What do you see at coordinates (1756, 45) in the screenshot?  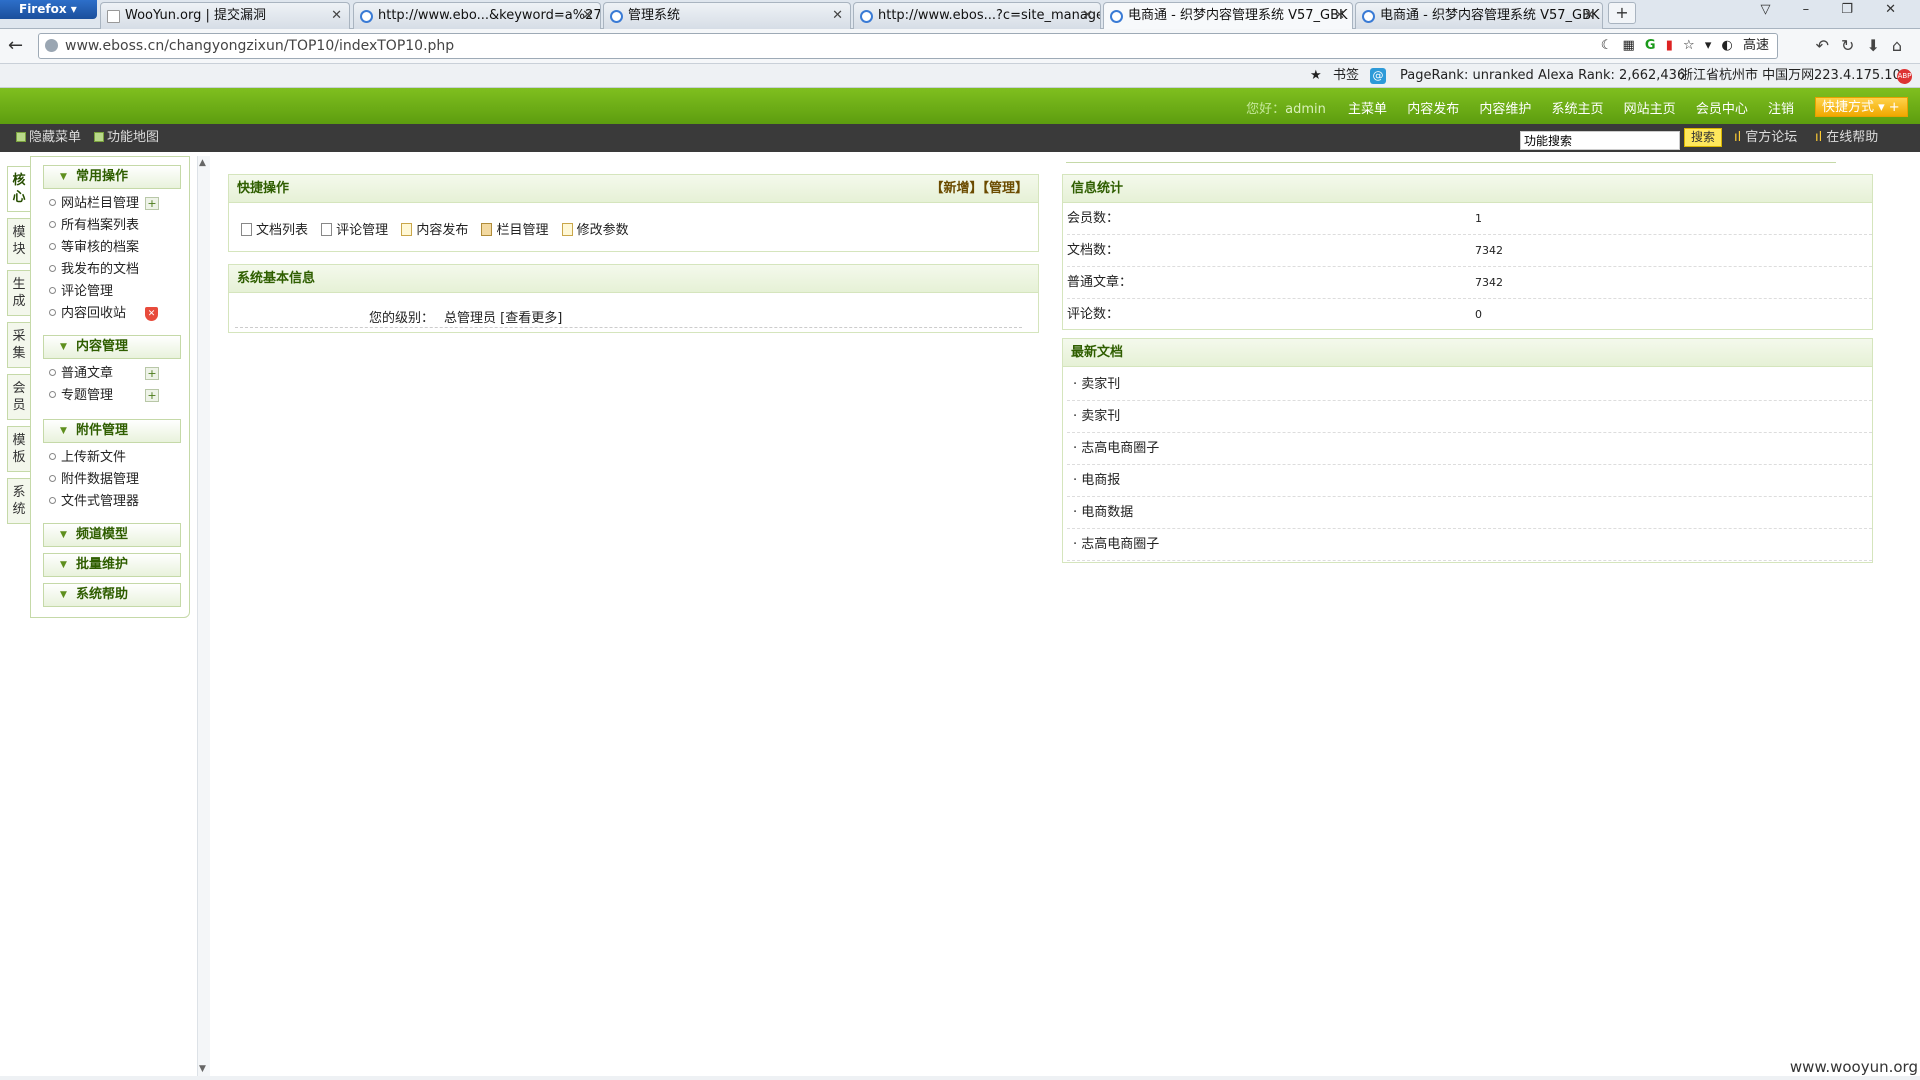 I see `speed-label: 高速` at bounding box center [1756, 45].